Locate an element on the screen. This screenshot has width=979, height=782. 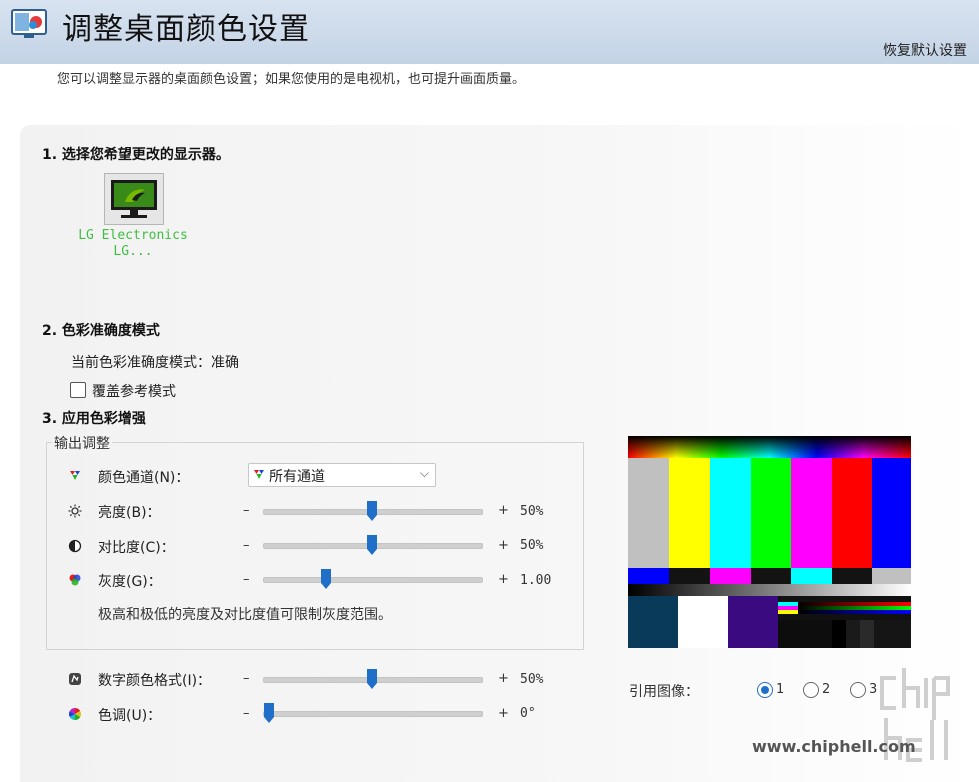
vibrance-icon is located at coordinates (75, 679).